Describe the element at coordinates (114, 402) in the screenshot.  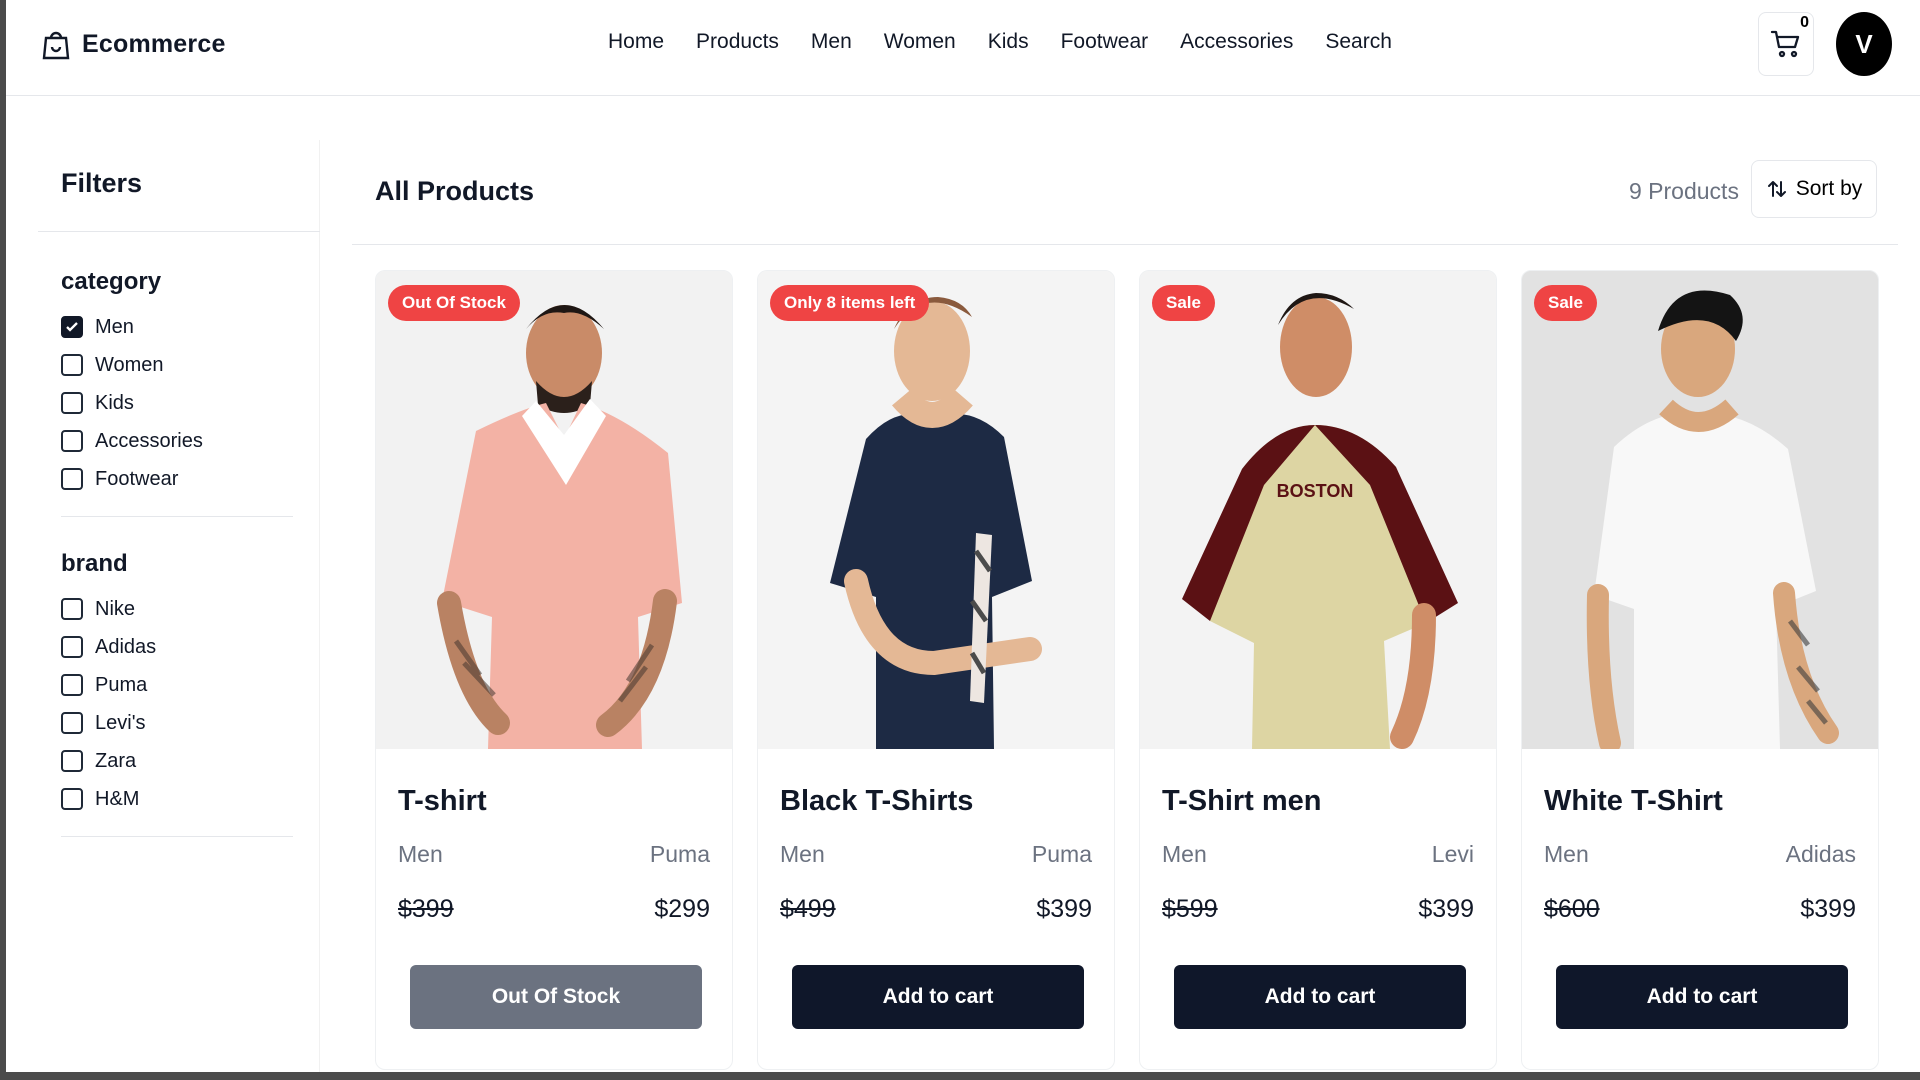
I see `category-option-label: Kids` at that location.